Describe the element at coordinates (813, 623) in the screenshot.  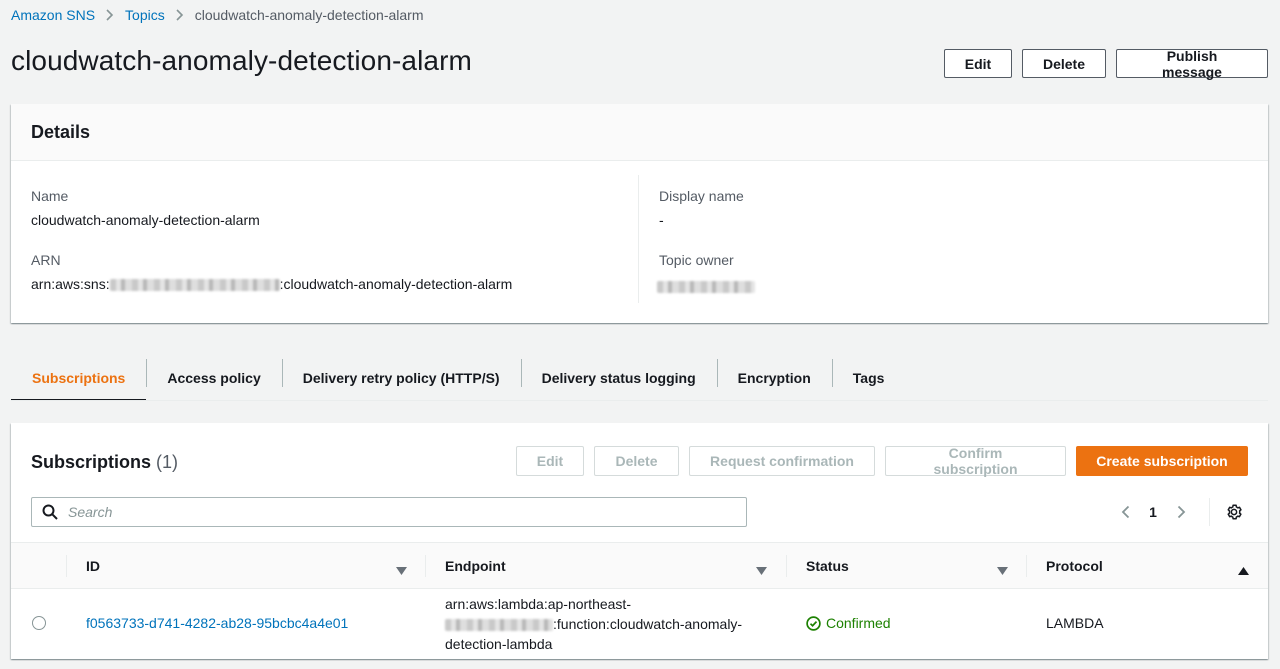
I see `check-circle-icon` at that location.